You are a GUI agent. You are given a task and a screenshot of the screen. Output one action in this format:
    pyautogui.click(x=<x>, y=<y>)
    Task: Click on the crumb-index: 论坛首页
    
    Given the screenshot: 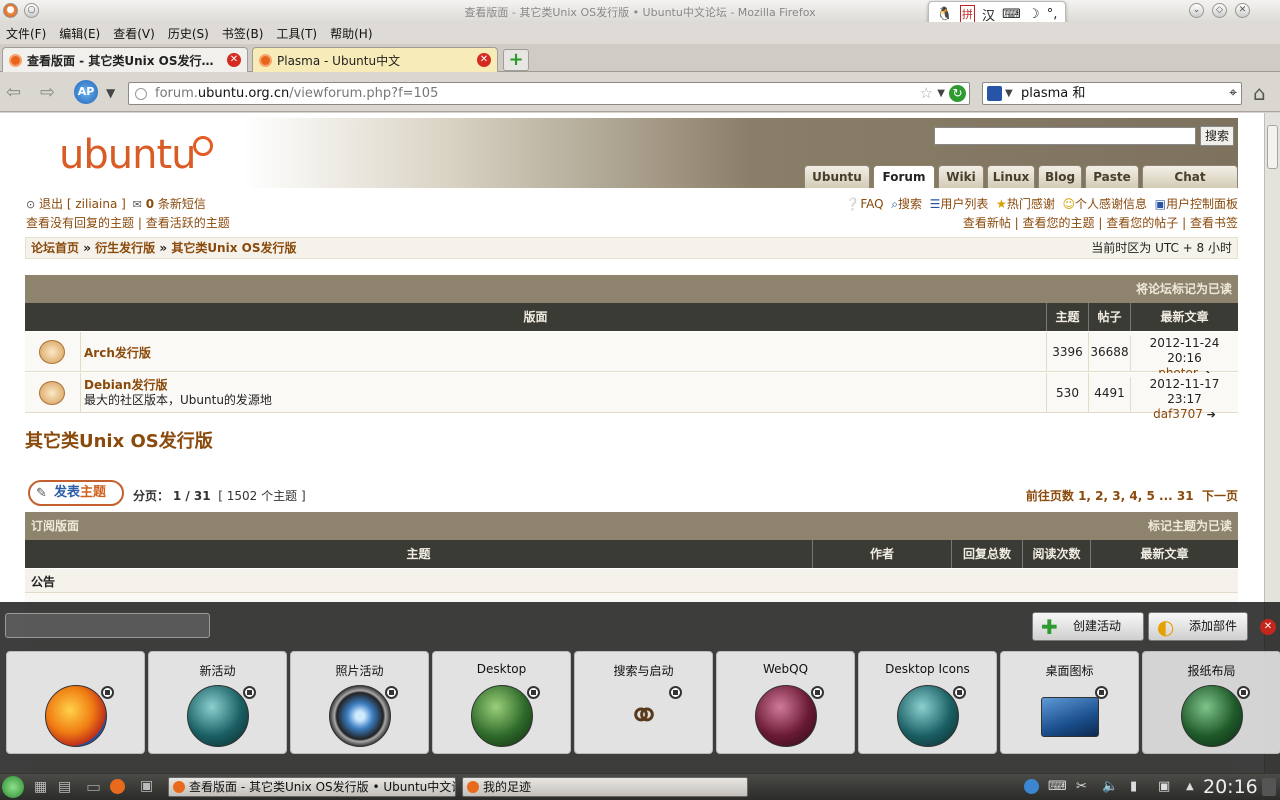 What is the action you would take?
    pyautogui.click(x=55, y=248)
    